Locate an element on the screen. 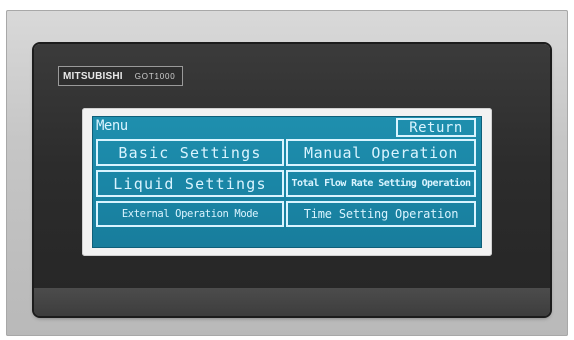 Image resolution: width=574 pixels, height=340 pixels. menu-title: Menu is located at coordinates (112, 126).